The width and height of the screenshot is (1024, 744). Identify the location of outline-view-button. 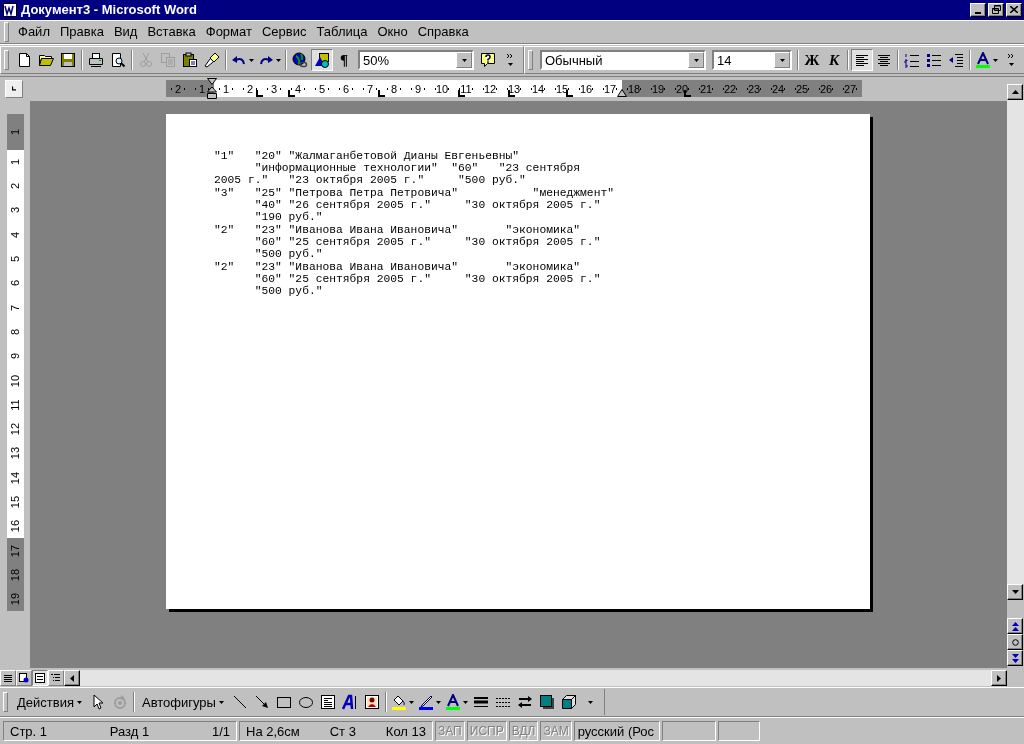
(56, 678).